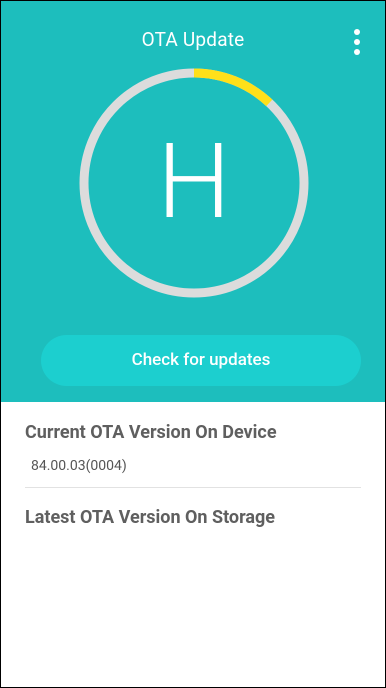 The image size is (386, 688). I want to click on current-version-value: 84.00.03(0004), so click(79, 466).